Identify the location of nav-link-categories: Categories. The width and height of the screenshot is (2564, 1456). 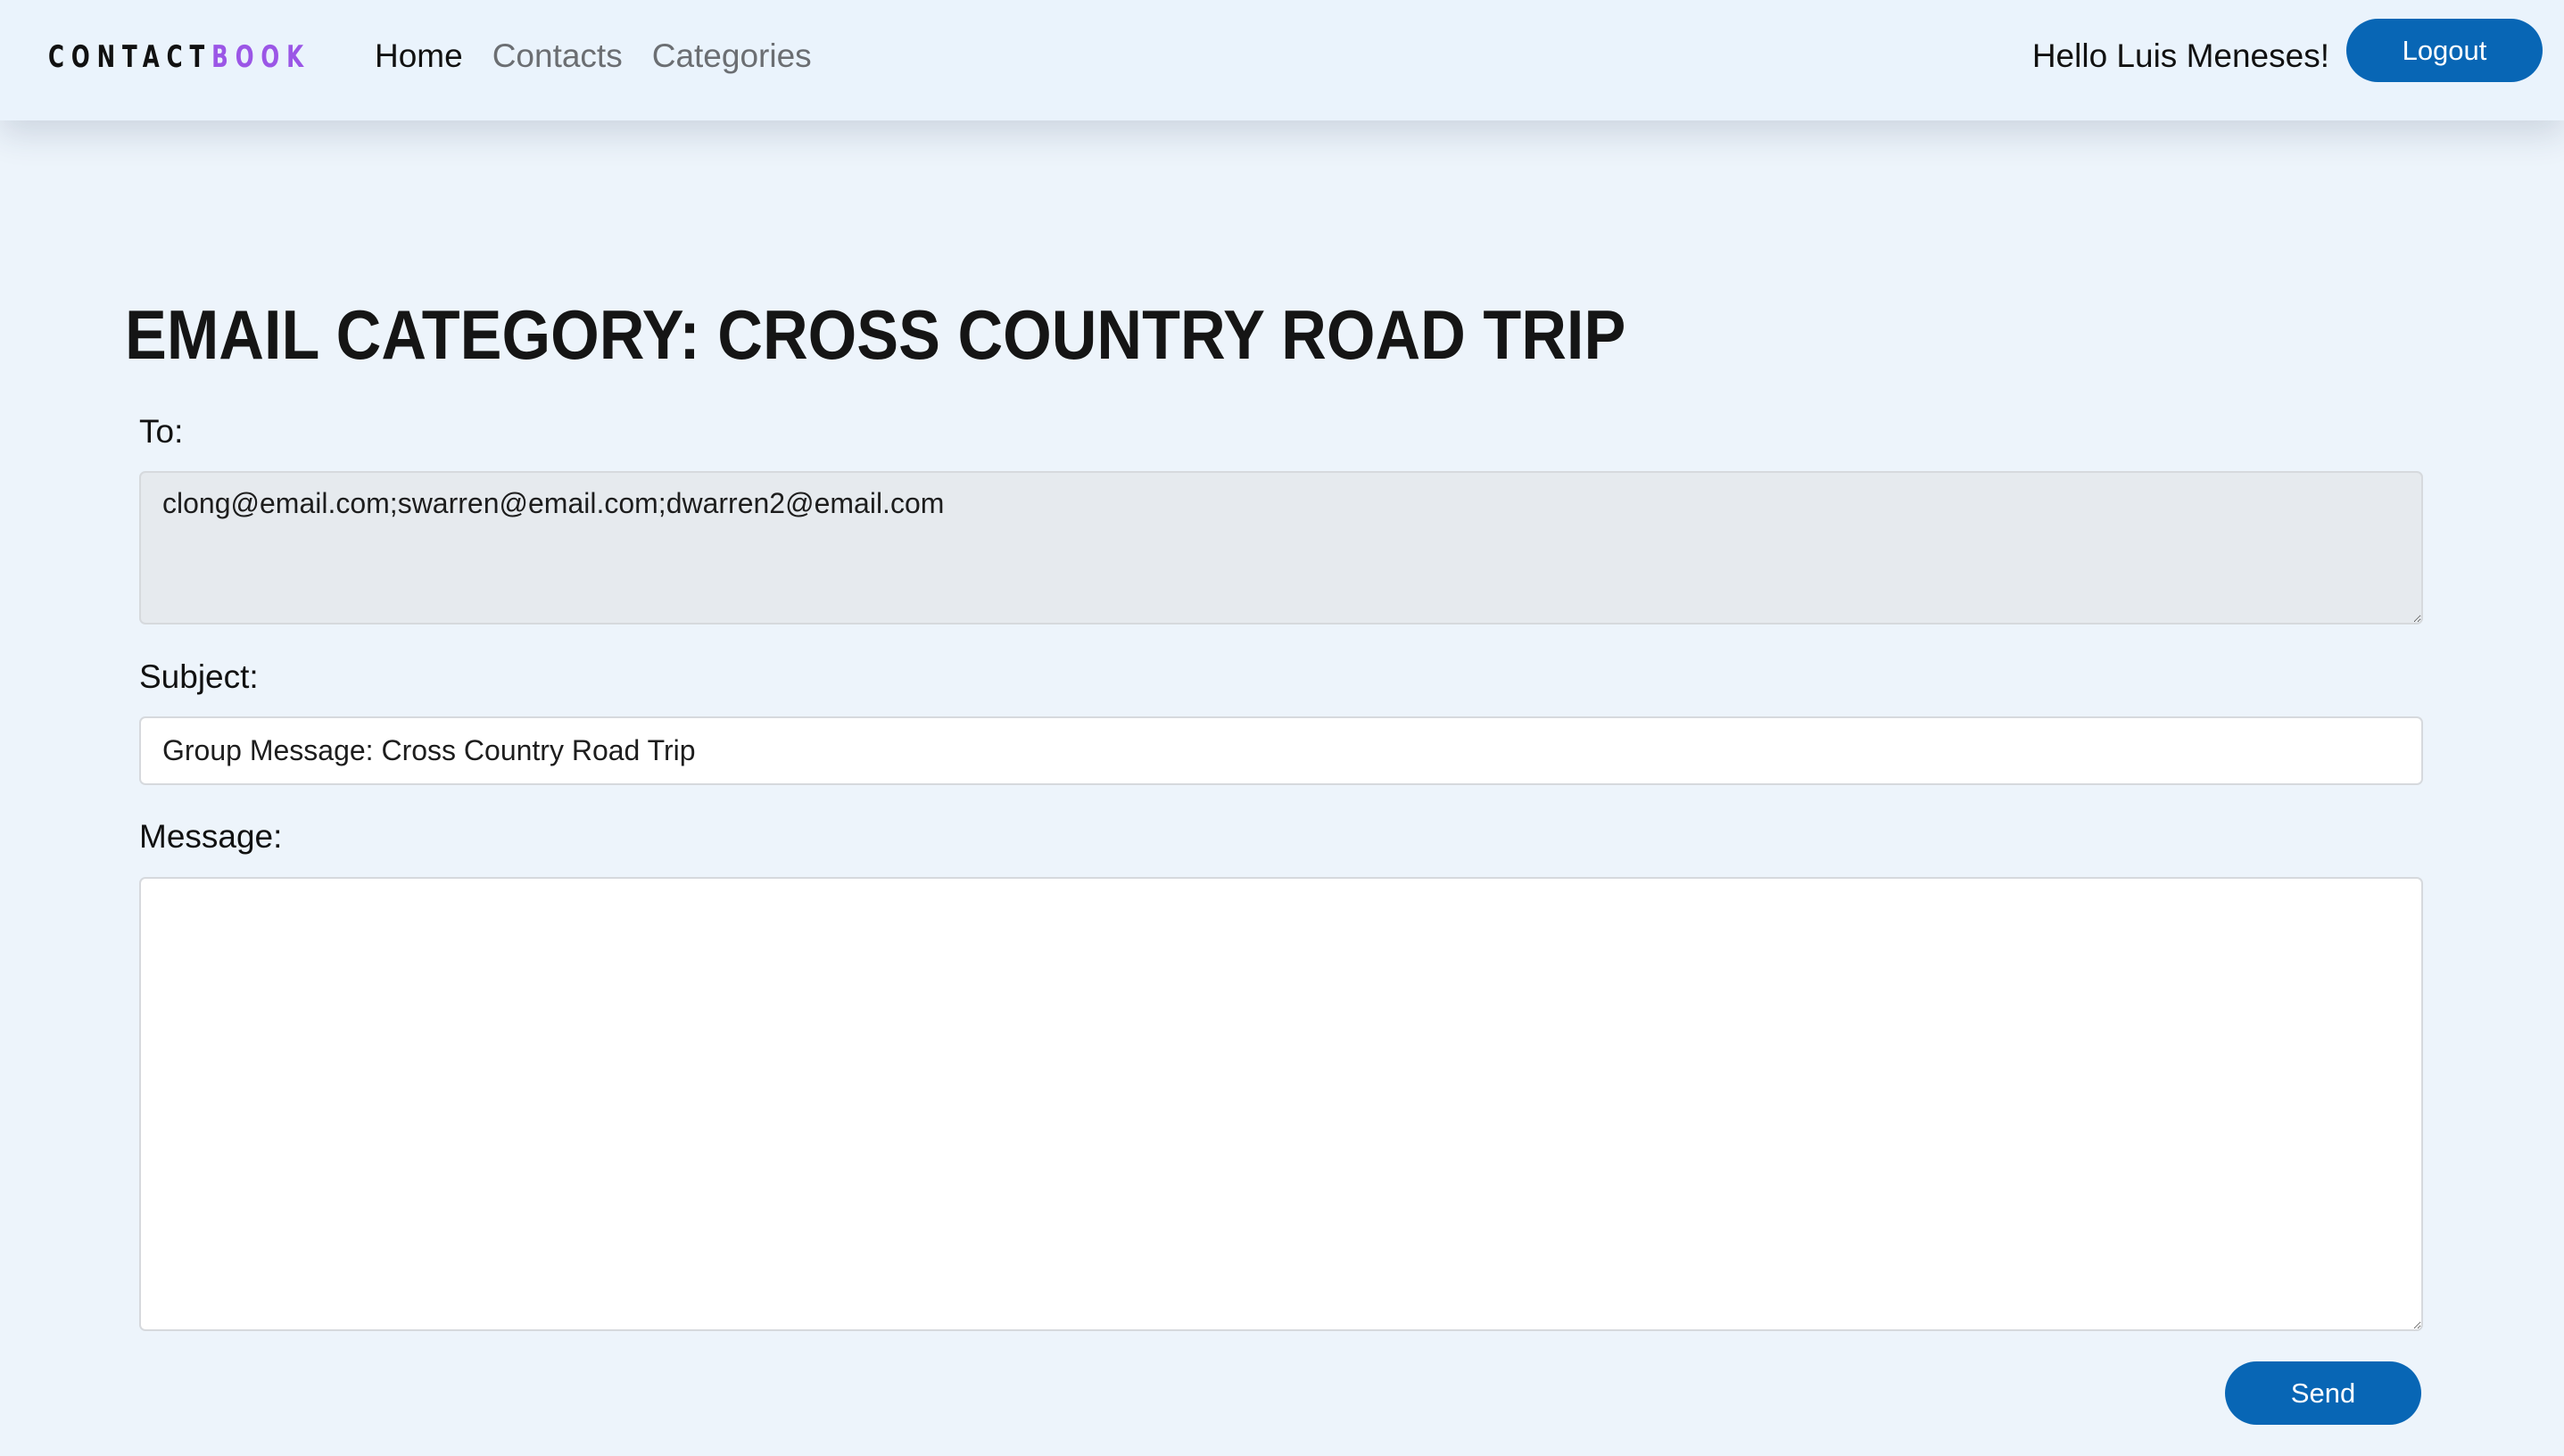
(732, 56).